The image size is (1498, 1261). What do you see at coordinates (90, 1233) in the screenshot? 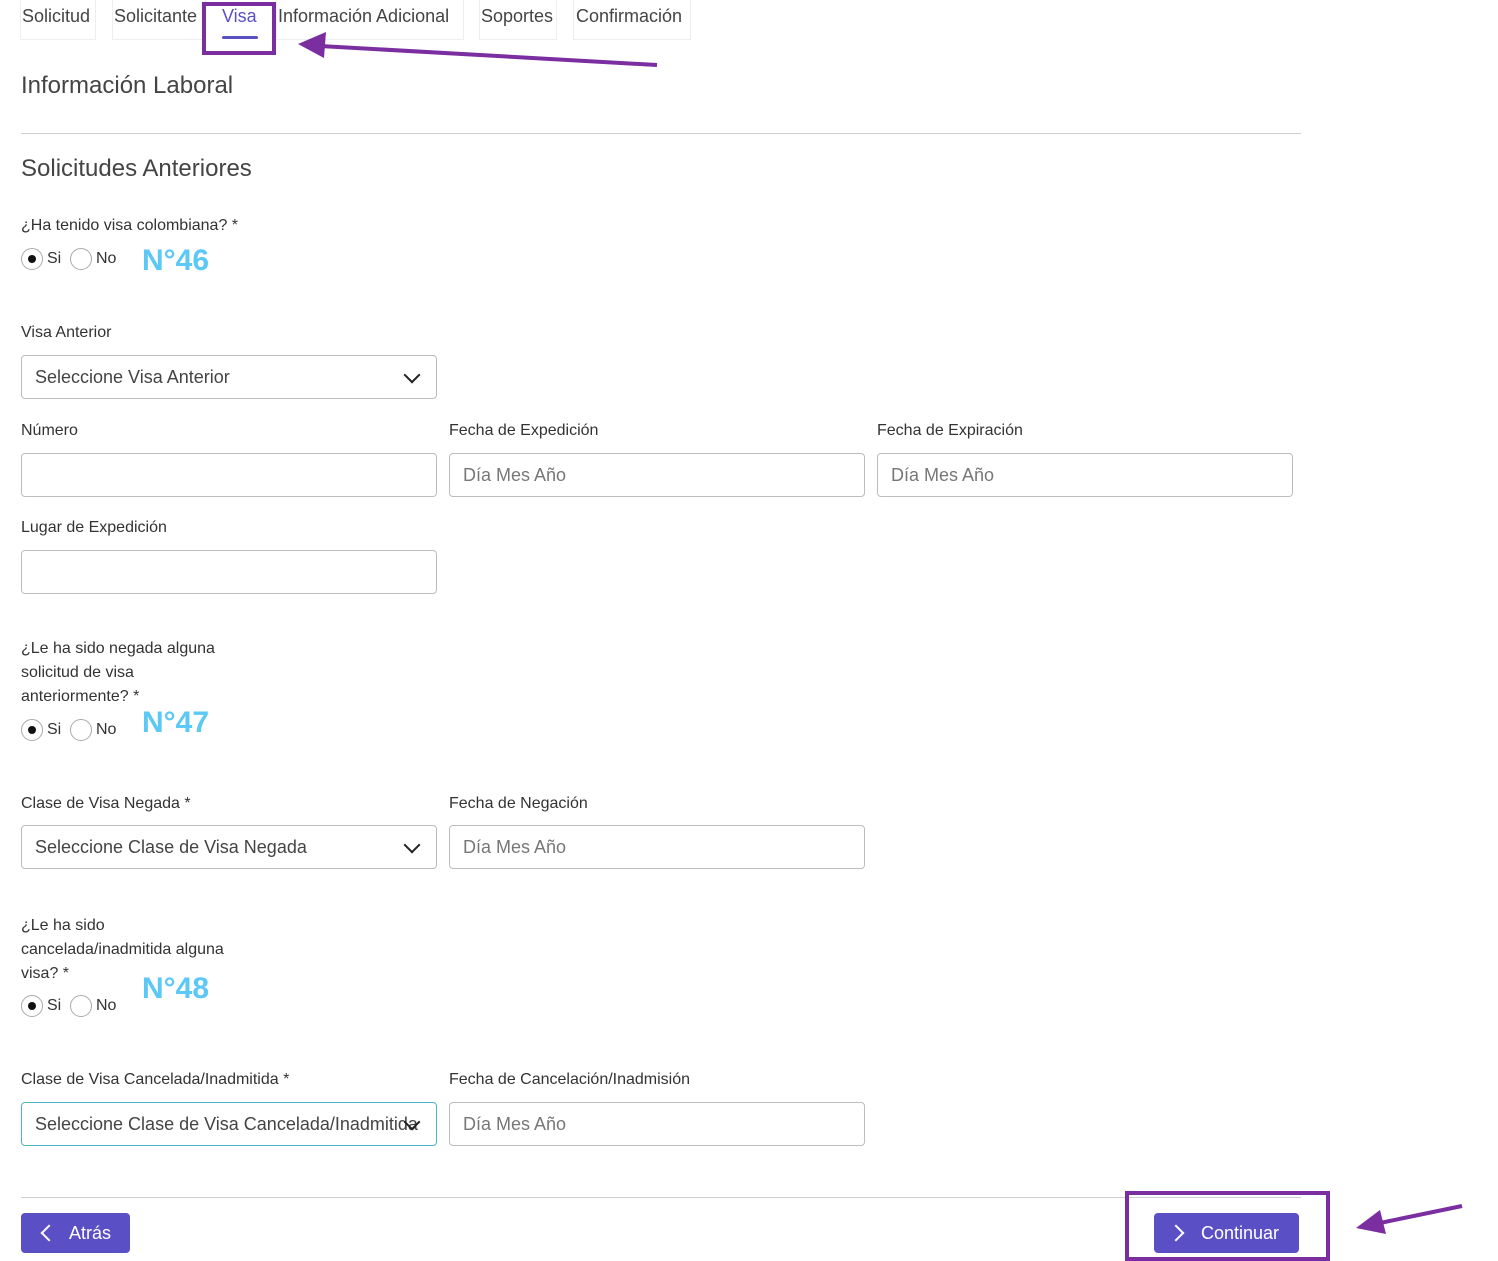
I see `back-button-label: Atrás` at bounding box center [90, 1233].